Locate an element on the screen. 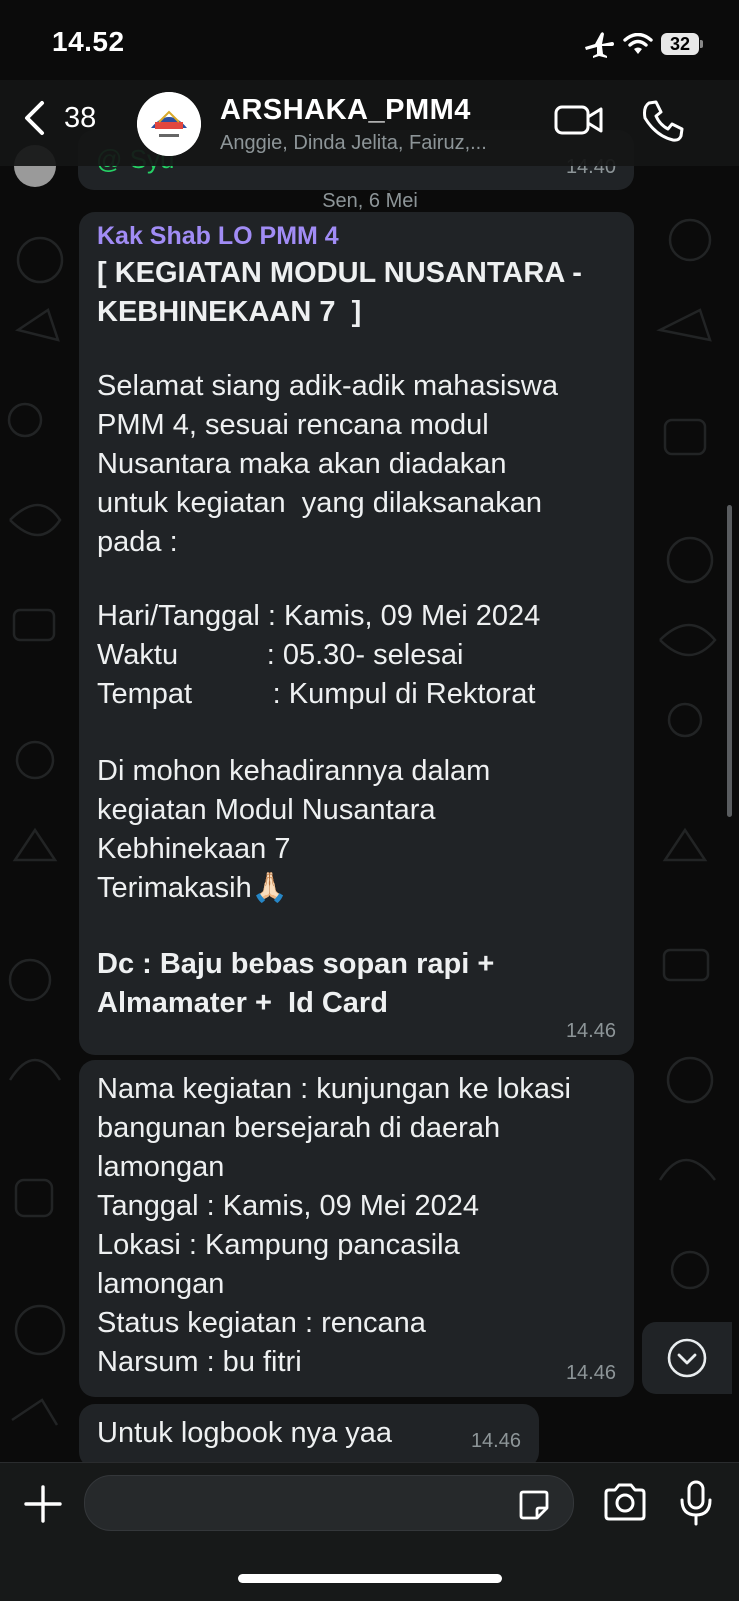 The image size is (739, 1601). group-avatar is located at coordinates (169, 124).